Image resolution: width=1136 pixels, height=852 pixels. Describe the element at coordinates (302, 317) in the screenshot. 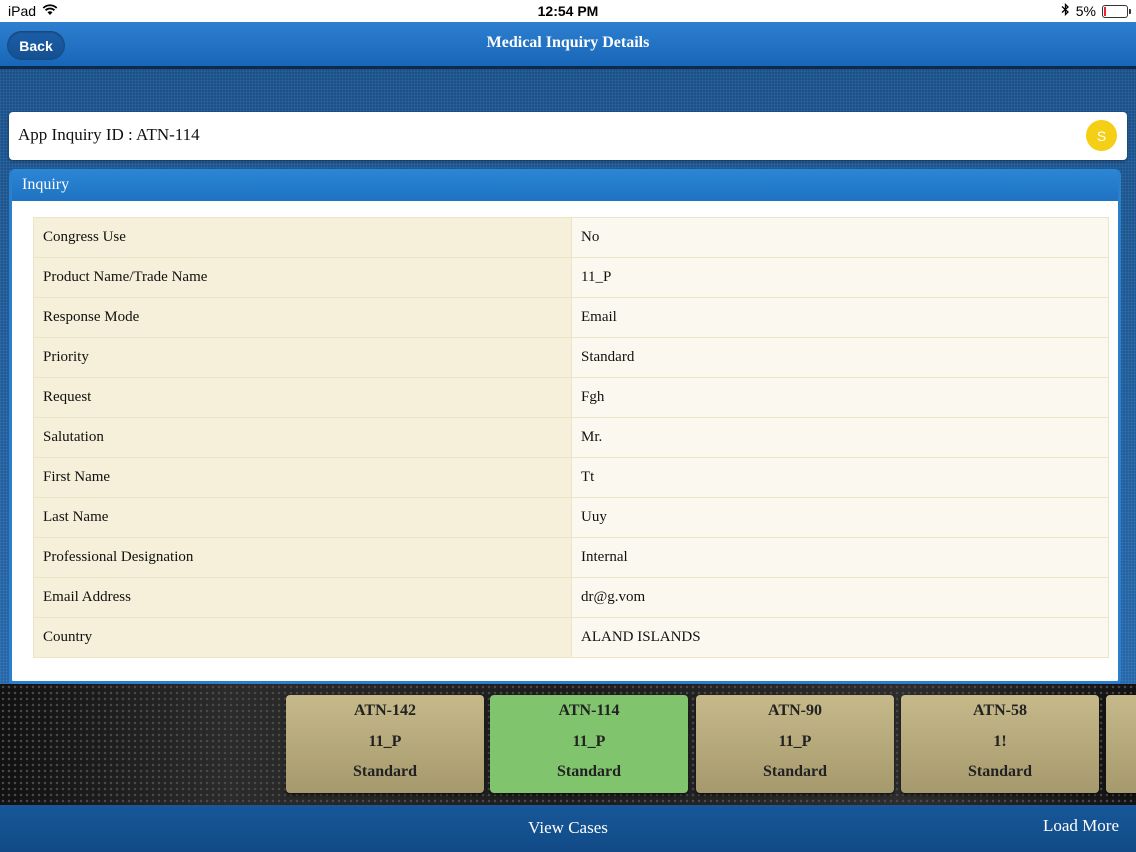

I see `field-label: Response Mode` at that location.